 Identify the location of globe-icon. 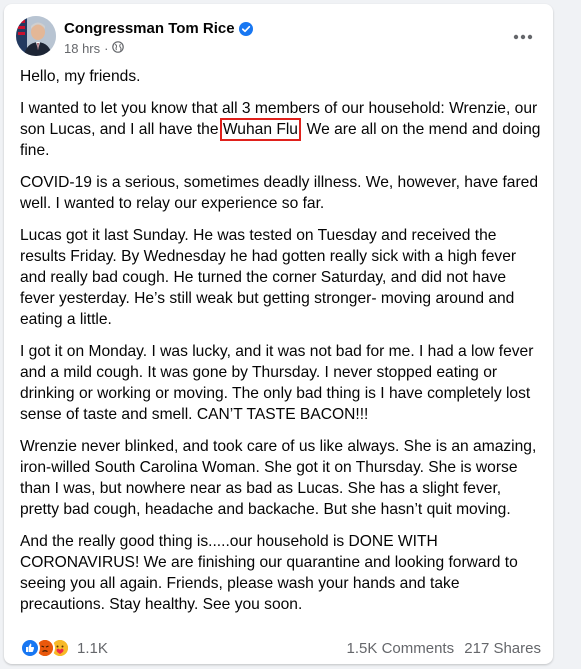
(118, 48).